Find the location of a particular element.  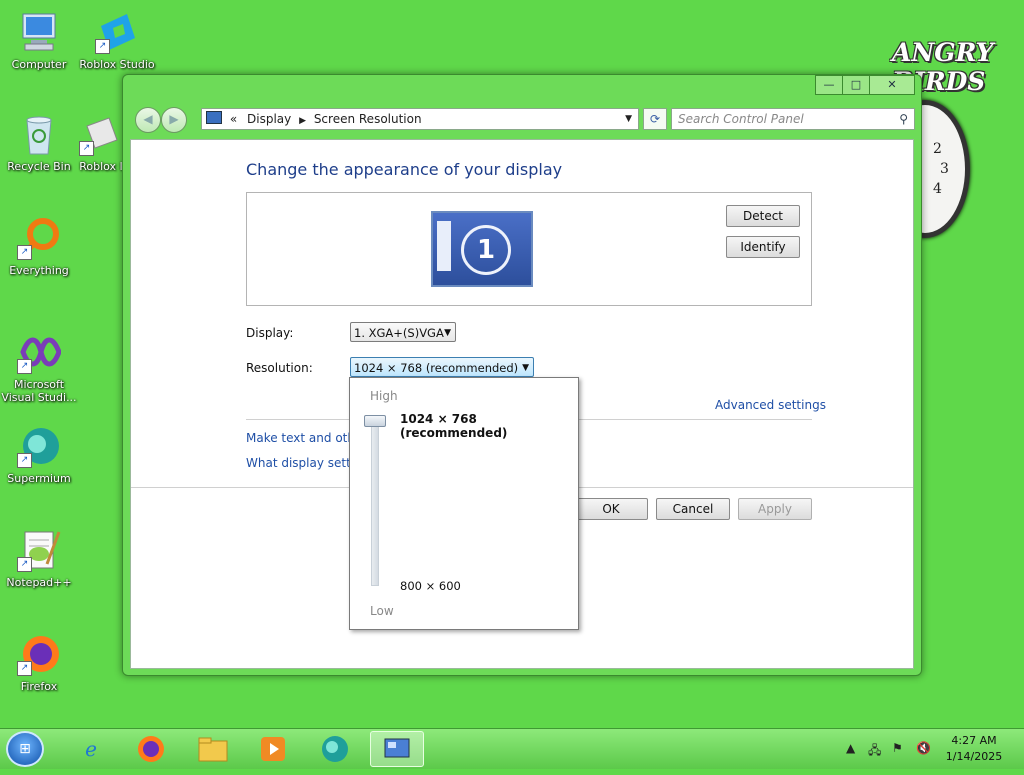

visual-studio-icon: ↗ is located at coordinates (39, 352).